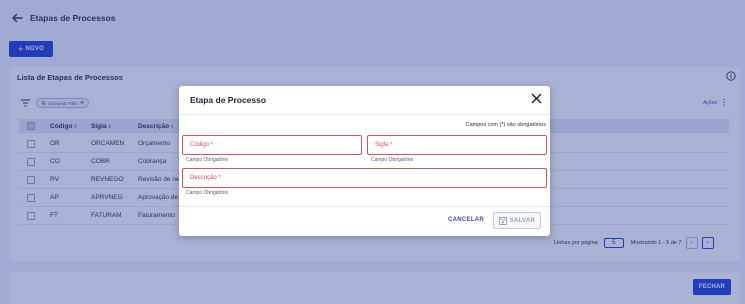 The image size is (745, 304). Describe the element at coordinates (522, 220) in the screenshot. I see `save-button-label: SALVAR` at that location.